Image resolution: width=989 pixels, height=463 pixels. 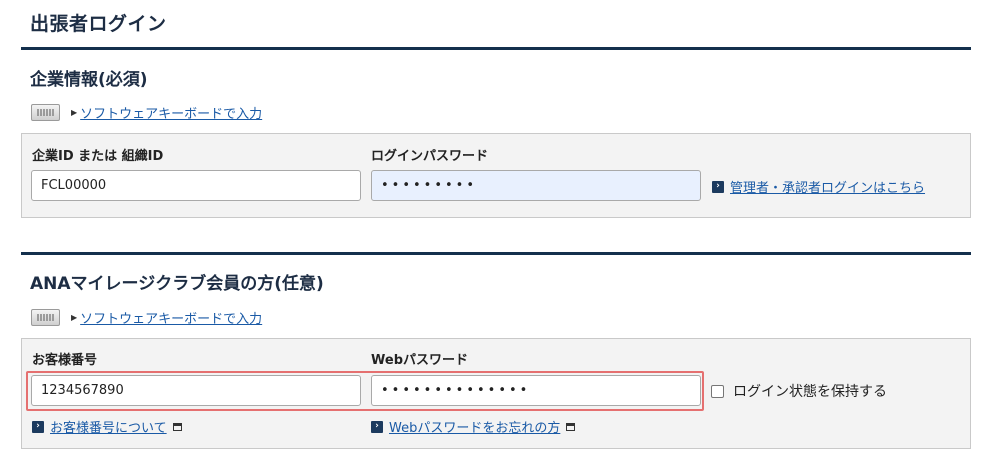 What do you see at coordinates (810, 392) in the screenshot?
I see `keep-login-label: ログイン状態を保持する` at bounding box center [810, 392].